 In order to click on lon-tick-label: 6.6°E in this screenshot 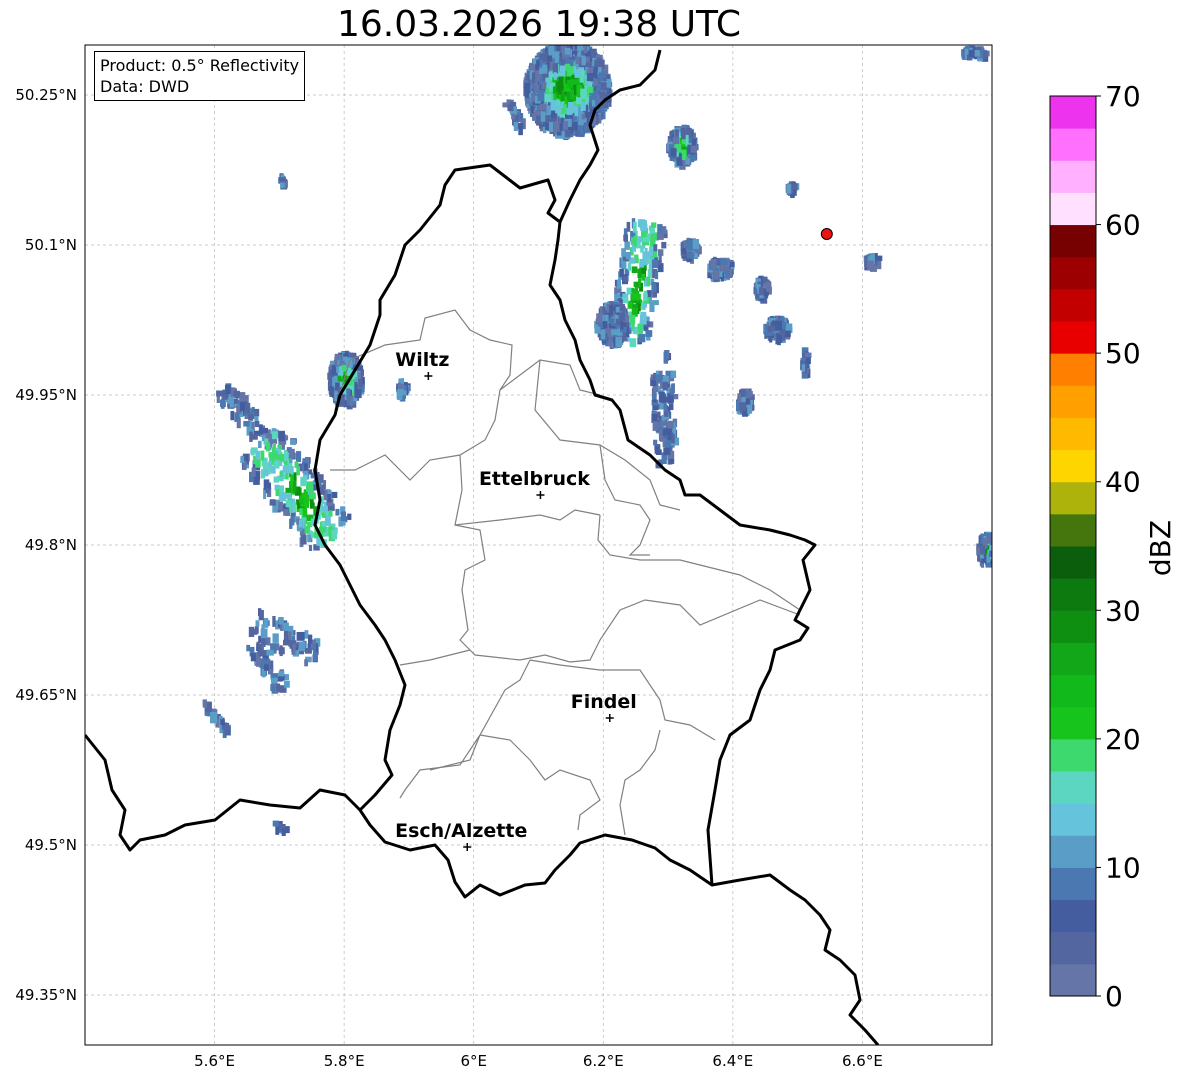, I will do `click(862, 1061)`.